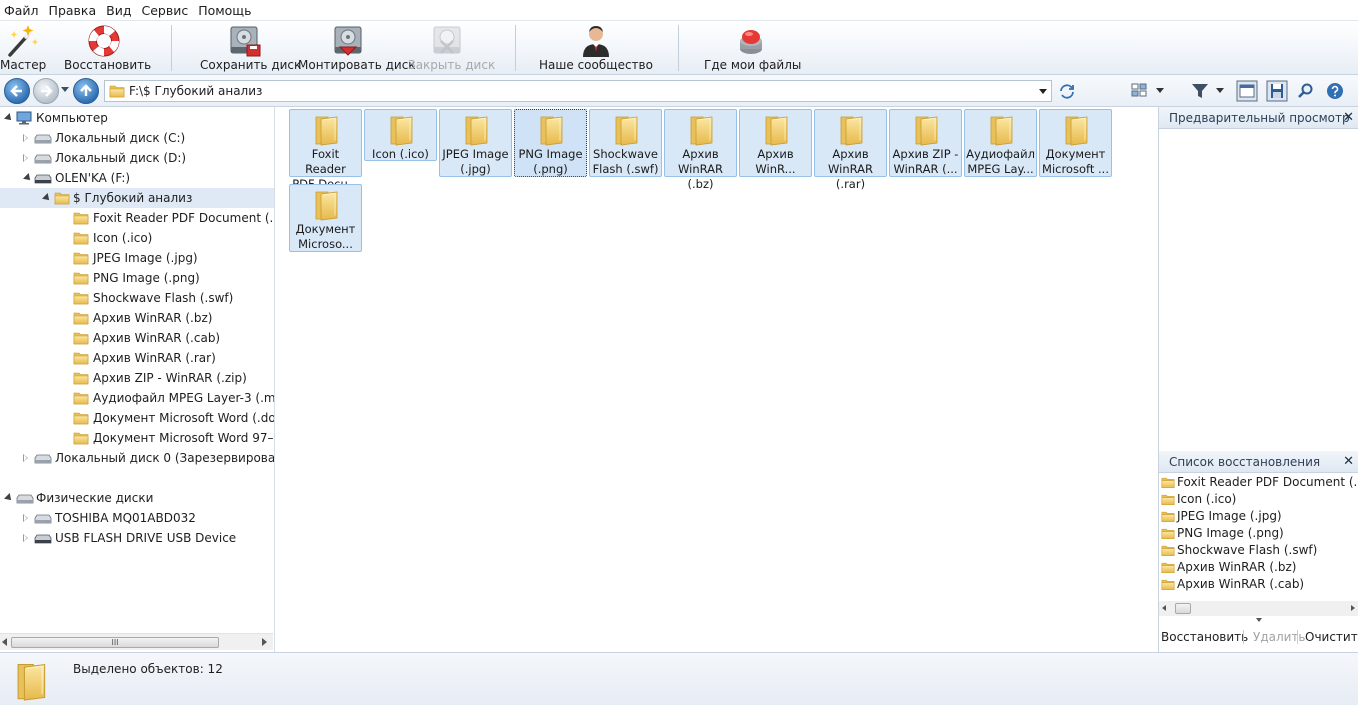  I want to click on tree-usb: USB FLASH DRIVE USB Device, so click(137, 538).